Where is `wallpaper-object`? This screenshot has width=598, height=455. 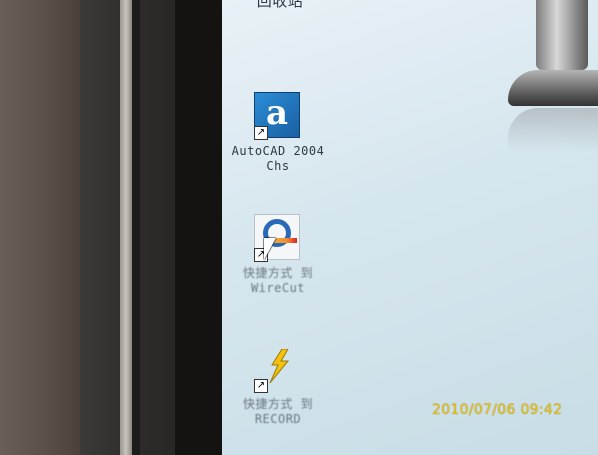
wallpaper-object is located at coordinates (562, 35).